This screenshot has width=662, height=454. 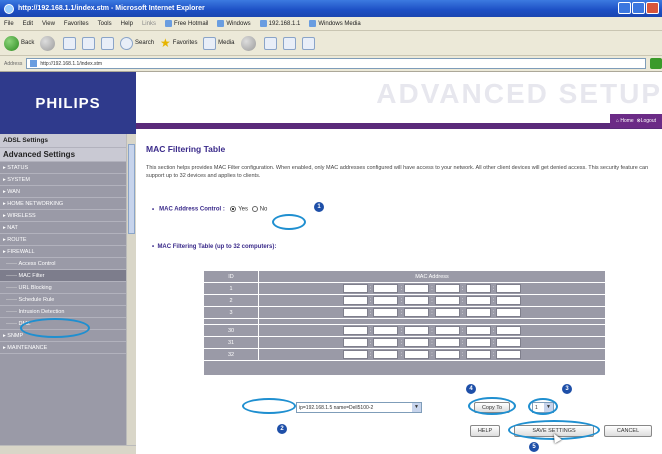 What do you see at coordinates (68, 312) in the screenshot?
I see `sidebar-item-intrusion-detection: Intrusion Detection` at bounding box center [68, 312].